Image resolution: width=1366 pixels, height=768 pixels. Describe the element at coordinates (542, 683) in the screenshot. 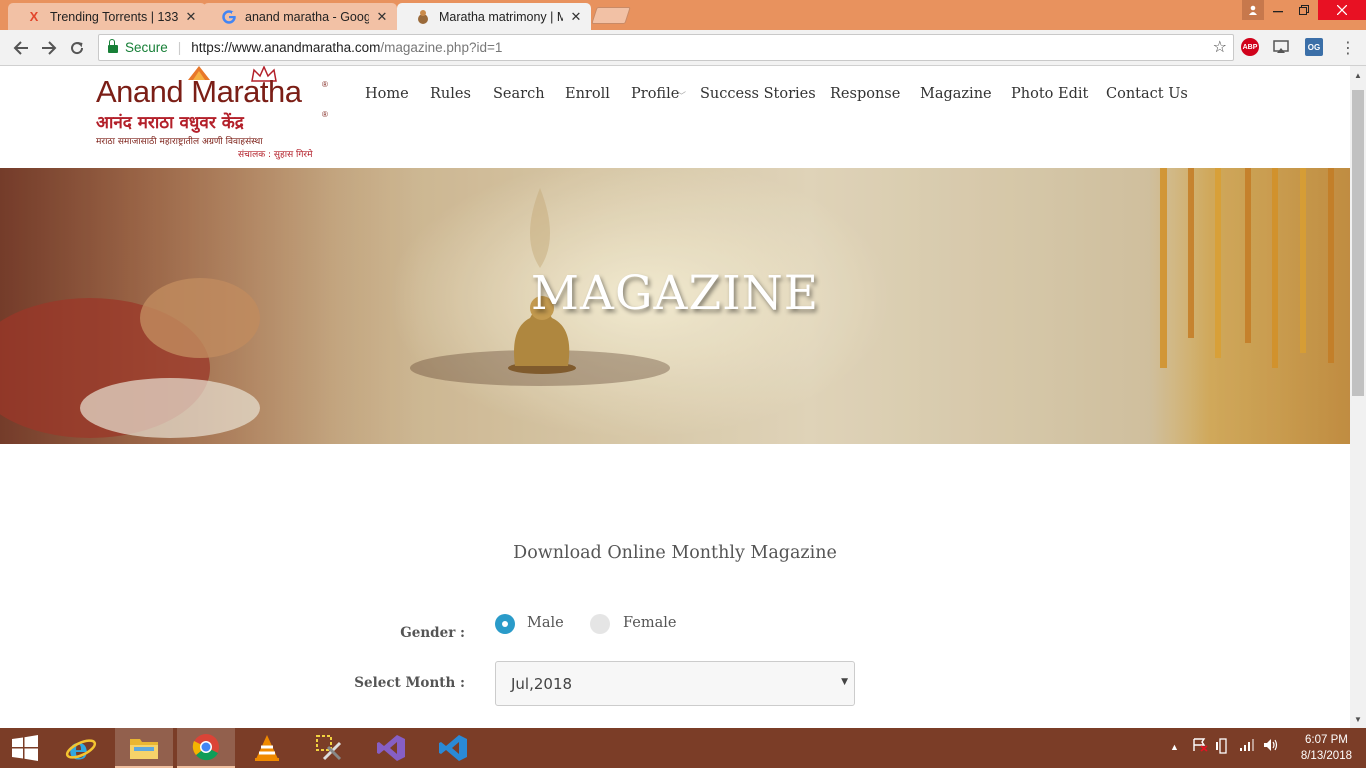

I see `month-select-value: Jul,2018` at that location.